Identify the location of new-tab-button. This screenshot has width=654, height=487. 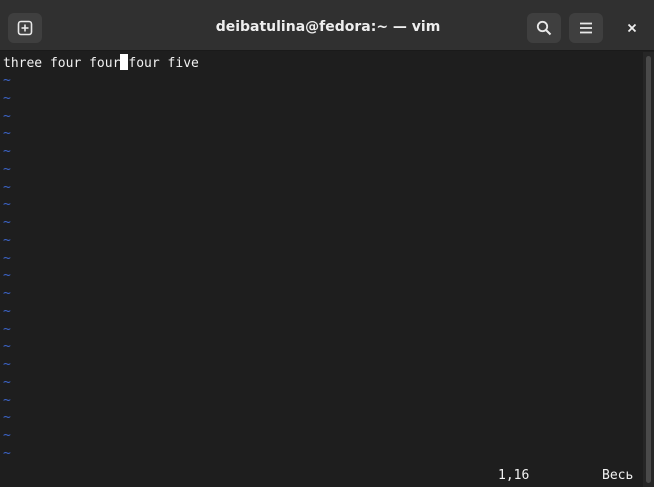
(25, 28).